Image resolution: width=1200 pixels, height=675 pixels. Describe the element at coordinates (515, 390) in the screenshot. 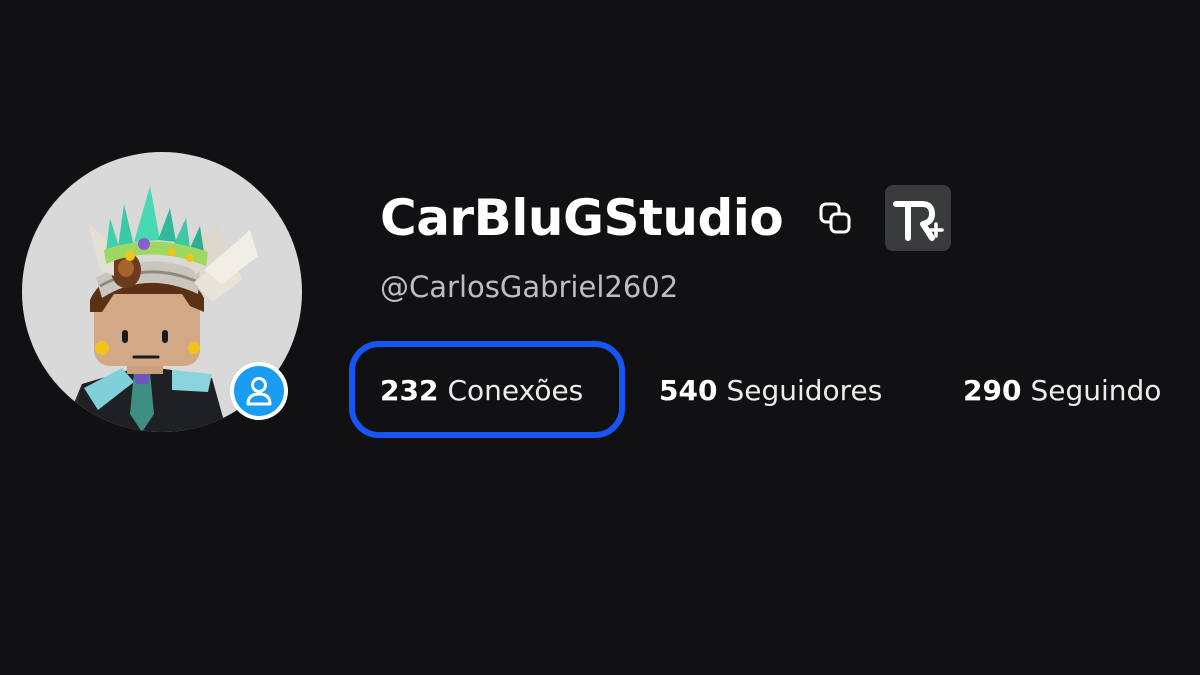

I see `connections-label: Conexões` at that location.